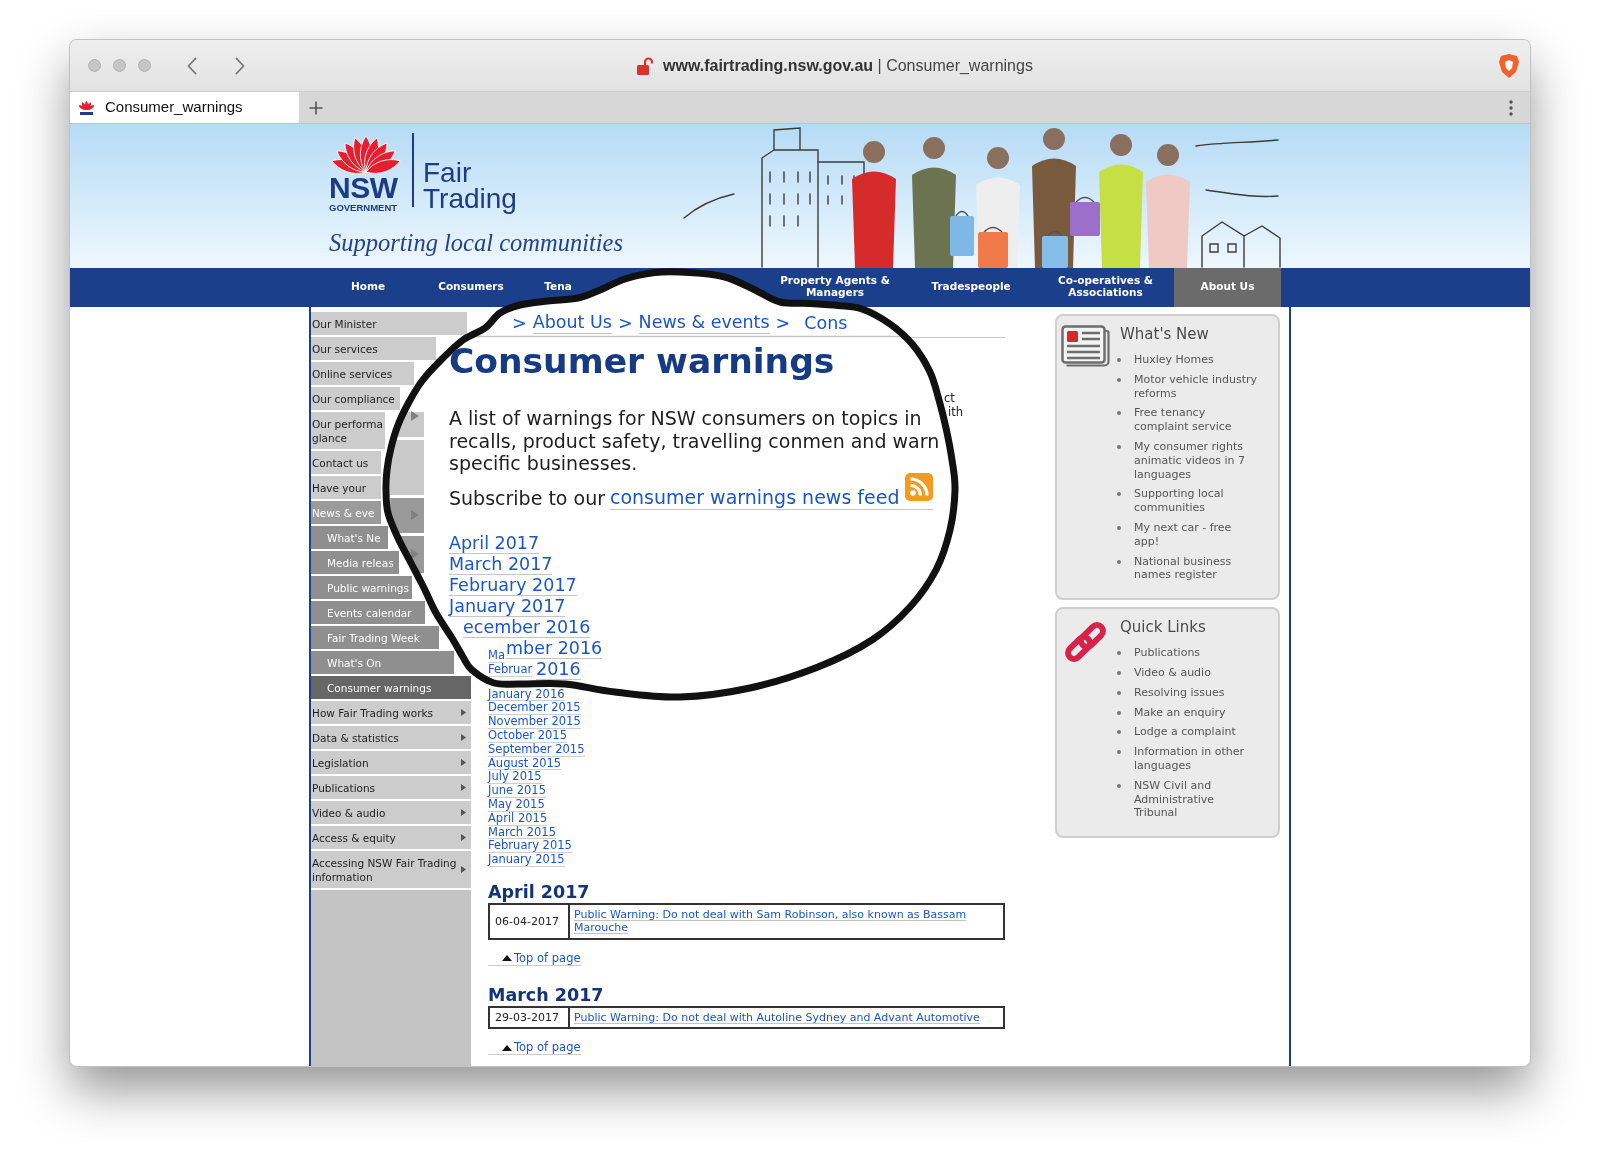 The height and width of the screenshot is (1166, 1600). Describe the element at coordinates (86, 107) in the screenshot. I see `flower-icon` at that location.